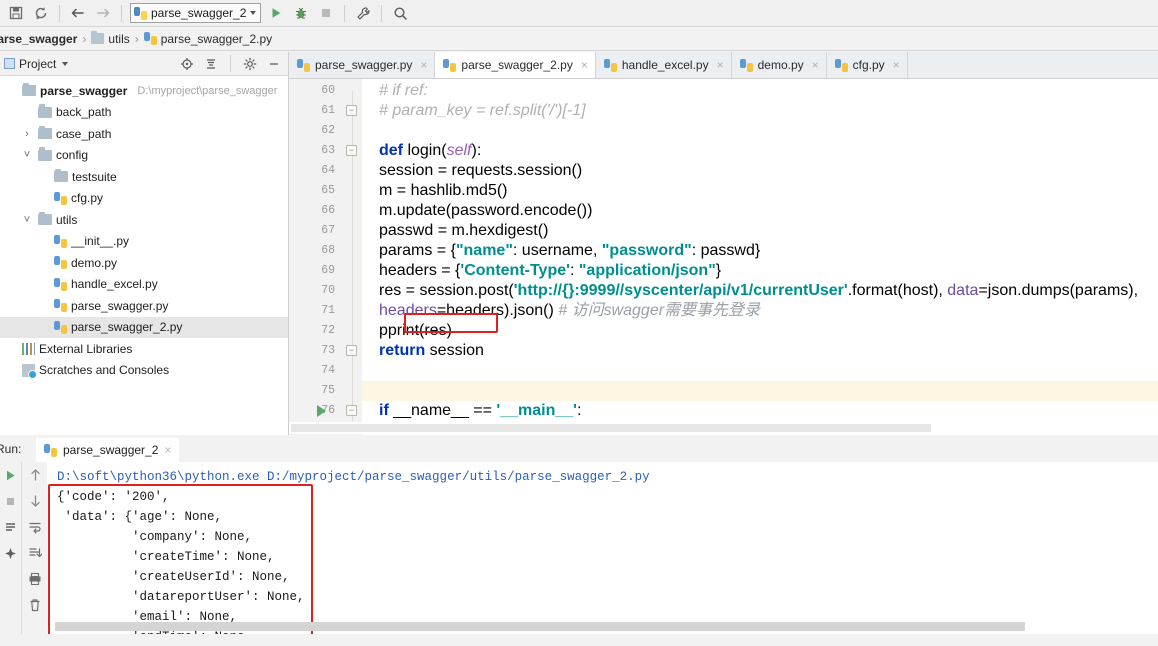 The height and width of the screenshot is (646, 1158). I want to click on settings-wrench-icon, so click(363, 13).